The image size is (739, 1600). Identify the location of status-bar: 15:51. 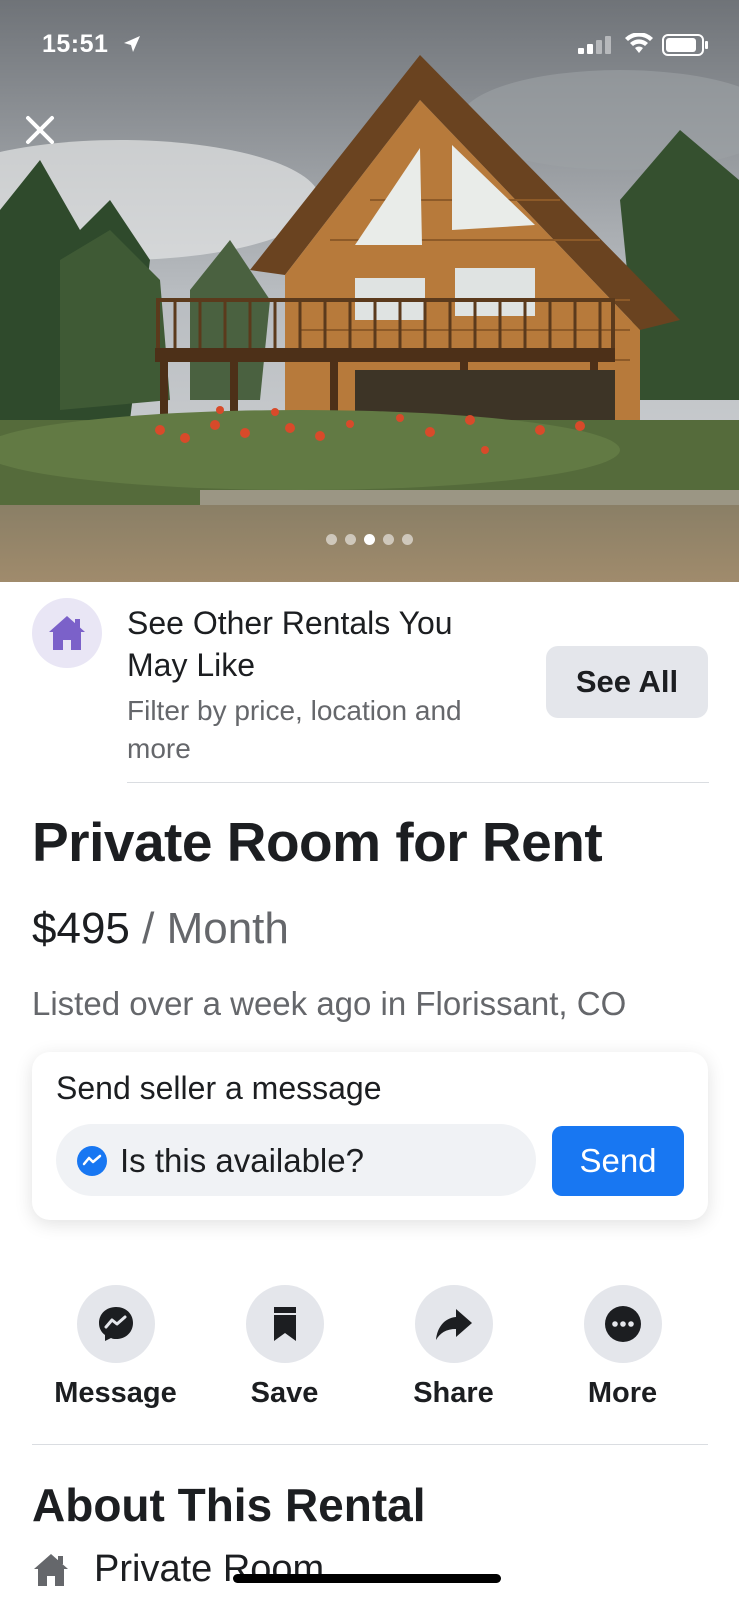
(369, 45).